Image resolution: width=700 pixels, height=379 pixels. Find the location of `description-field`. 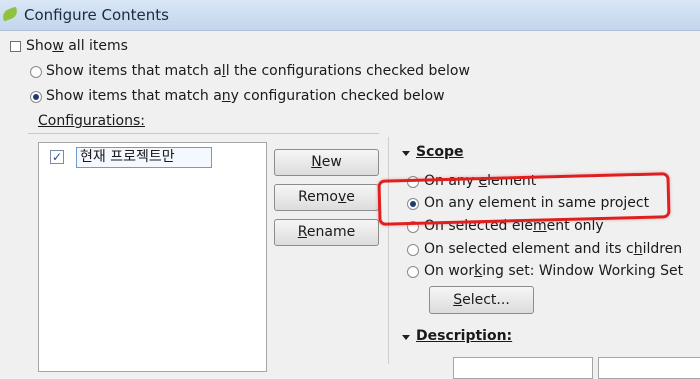

description-field is located at coordinates (523, 368).